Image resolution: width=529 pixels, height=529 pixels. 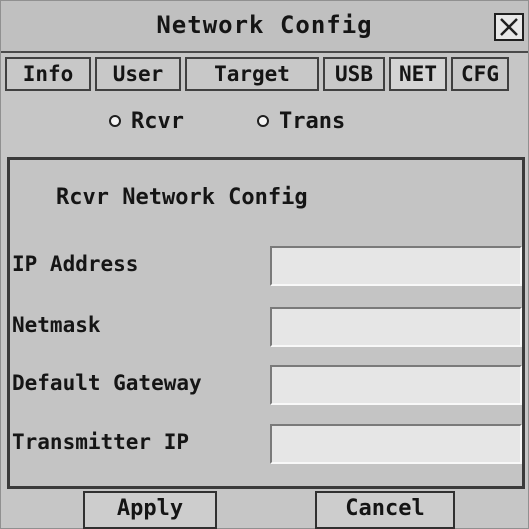 I want to click on radio-trans: Trans, so click(x=301, y=121).